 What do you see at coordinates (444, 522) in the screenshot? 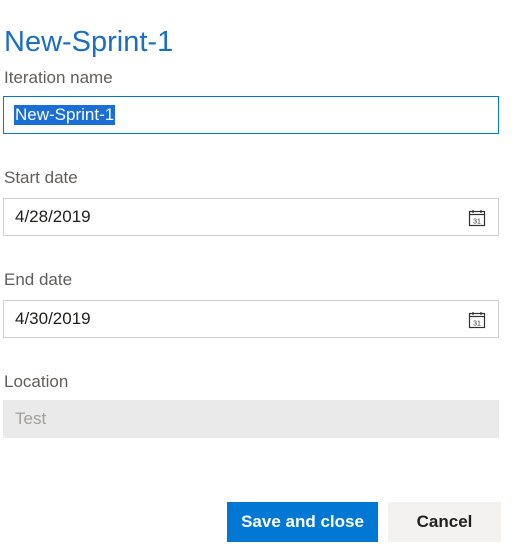
I see `cancel-button: Cancel` at bounding box center [444, 522].